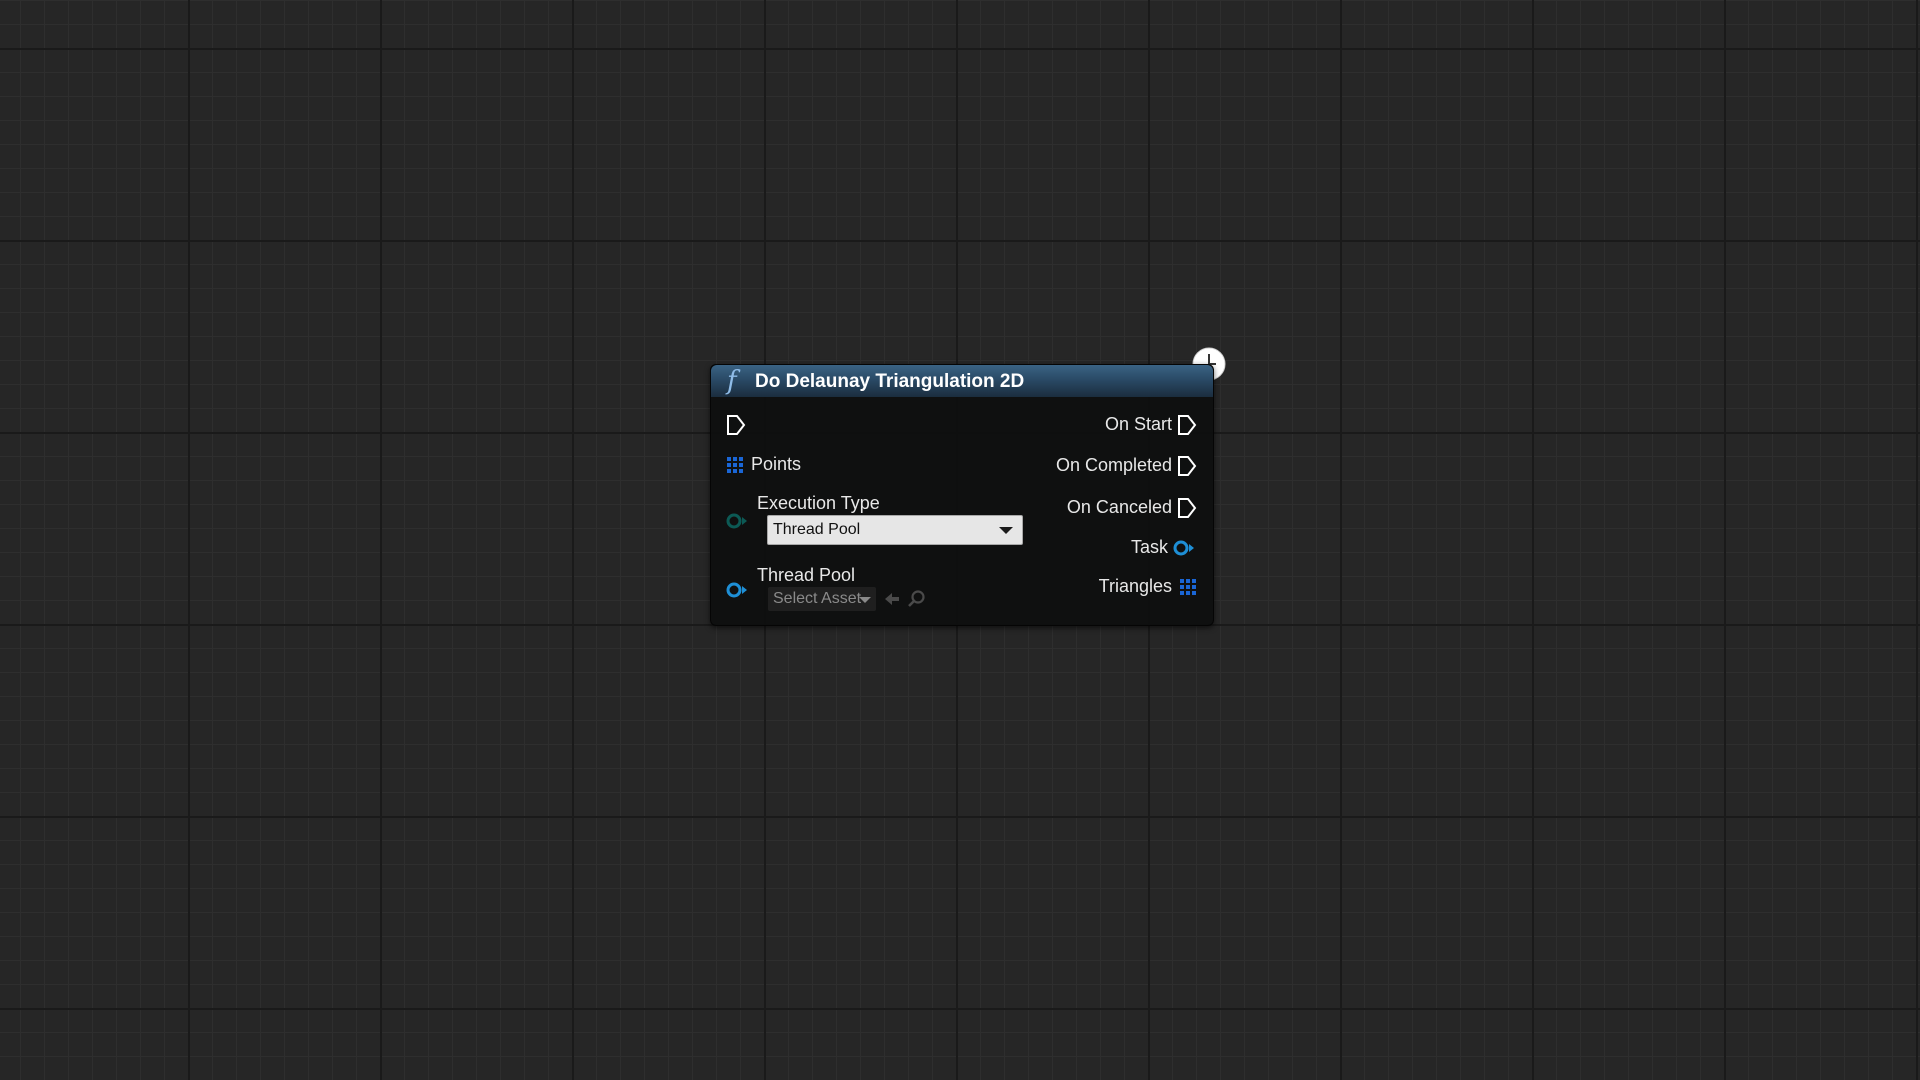 The image size is (1920, 1080). What do you see at coordinates (1187, 425) in the screenshot?
I see `on-start-exec-pin-icon` at bounding box center [1187, 425].